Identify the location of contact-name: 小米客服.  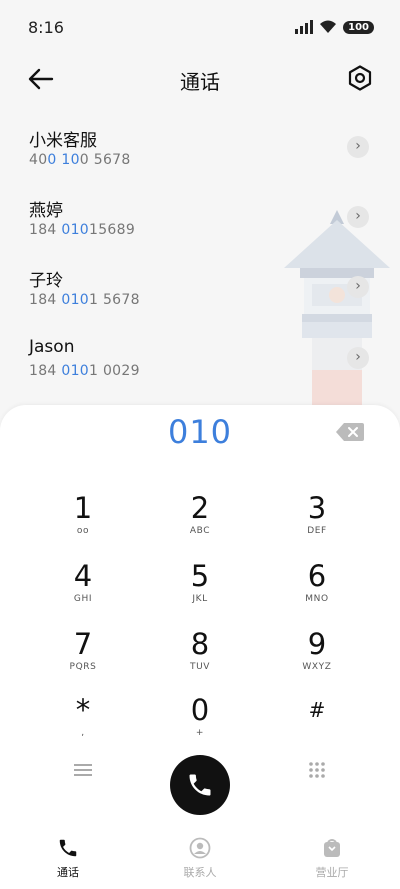
(63, 141).